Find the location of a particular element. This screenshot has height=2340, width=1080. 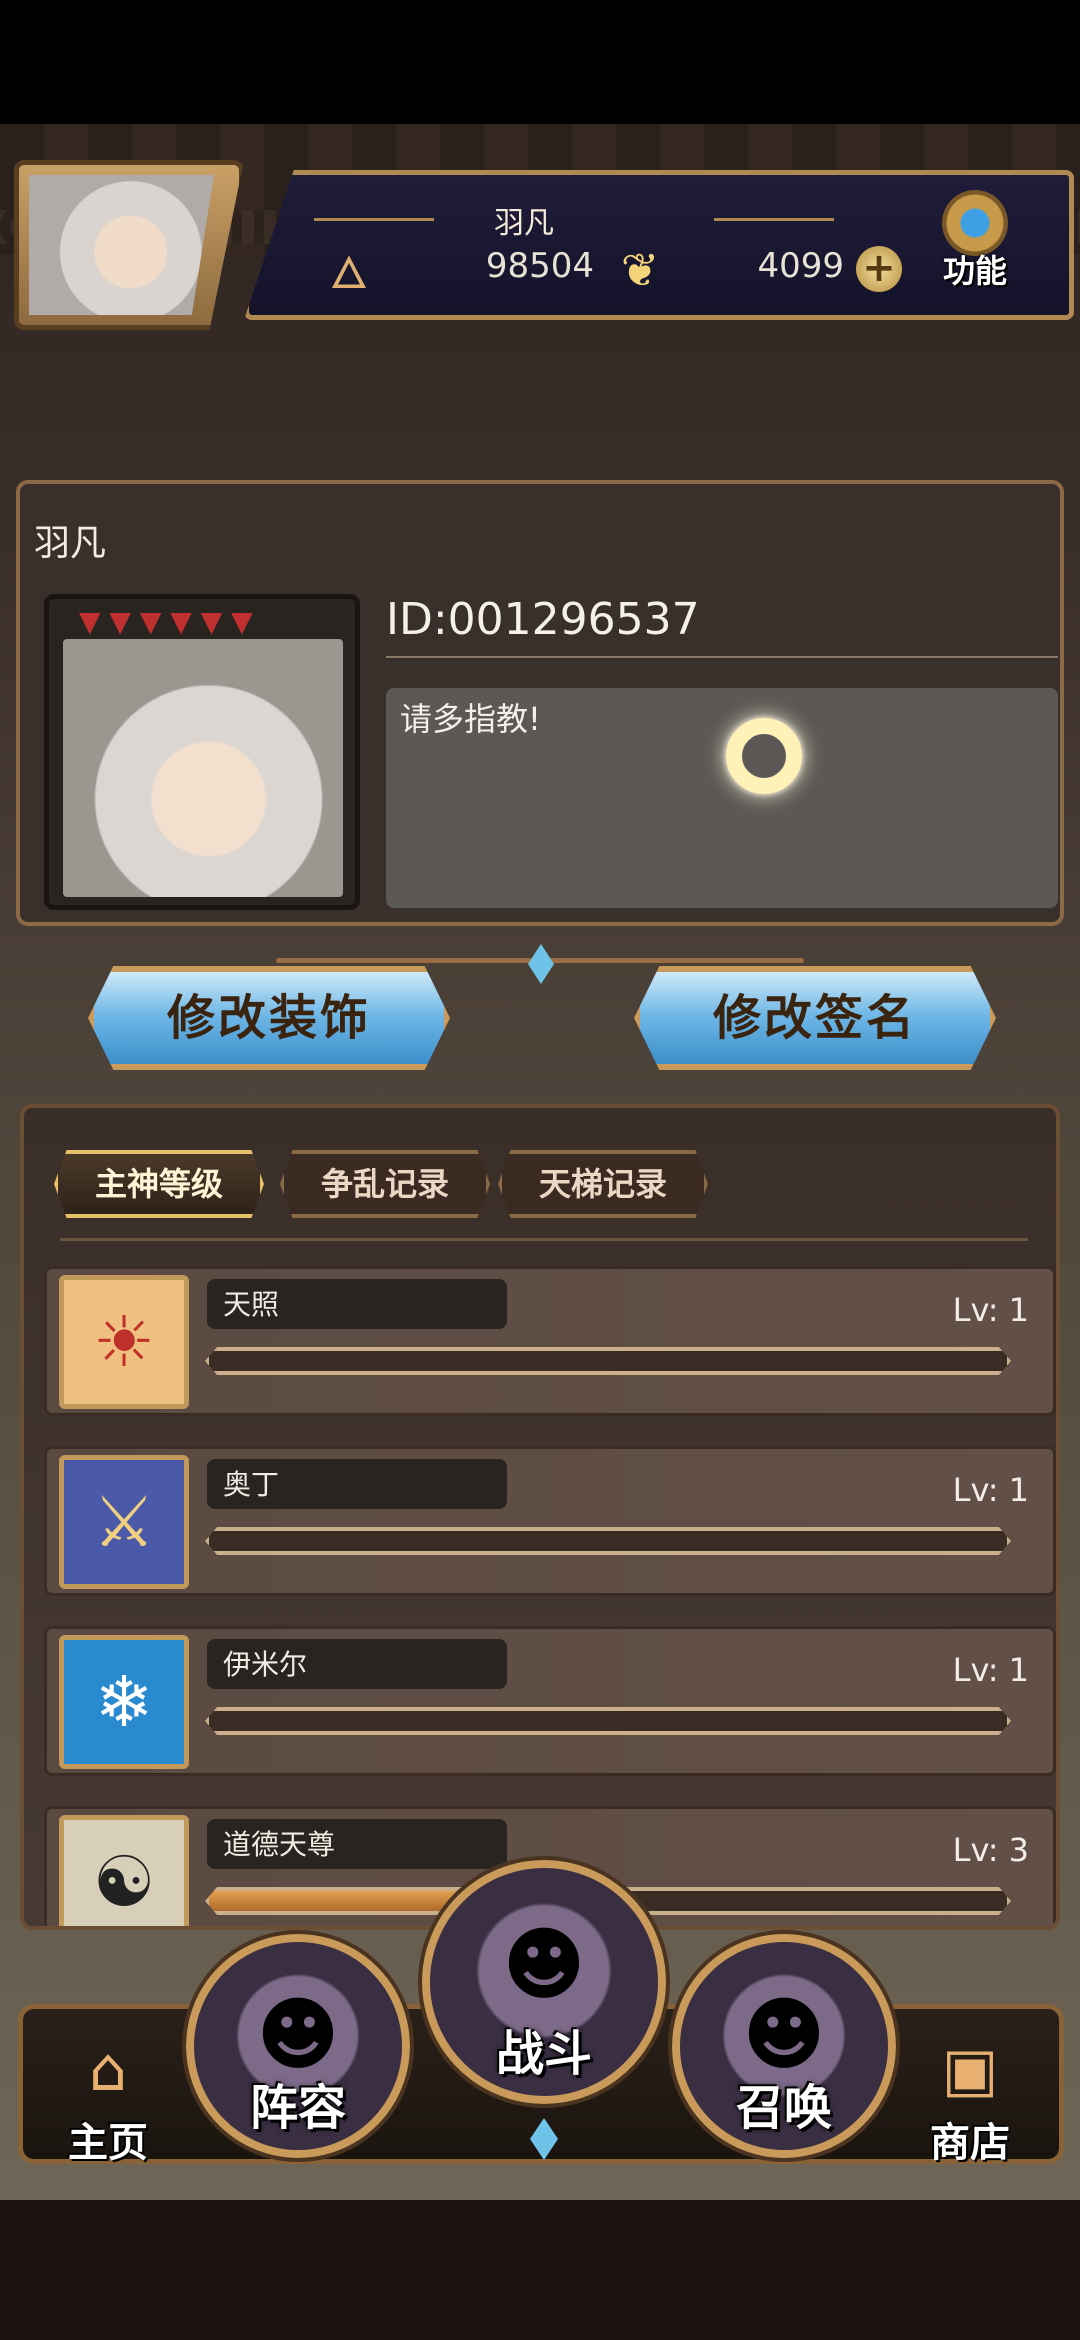

signature-box: 请多指教! is located at coordinates (722, 798).